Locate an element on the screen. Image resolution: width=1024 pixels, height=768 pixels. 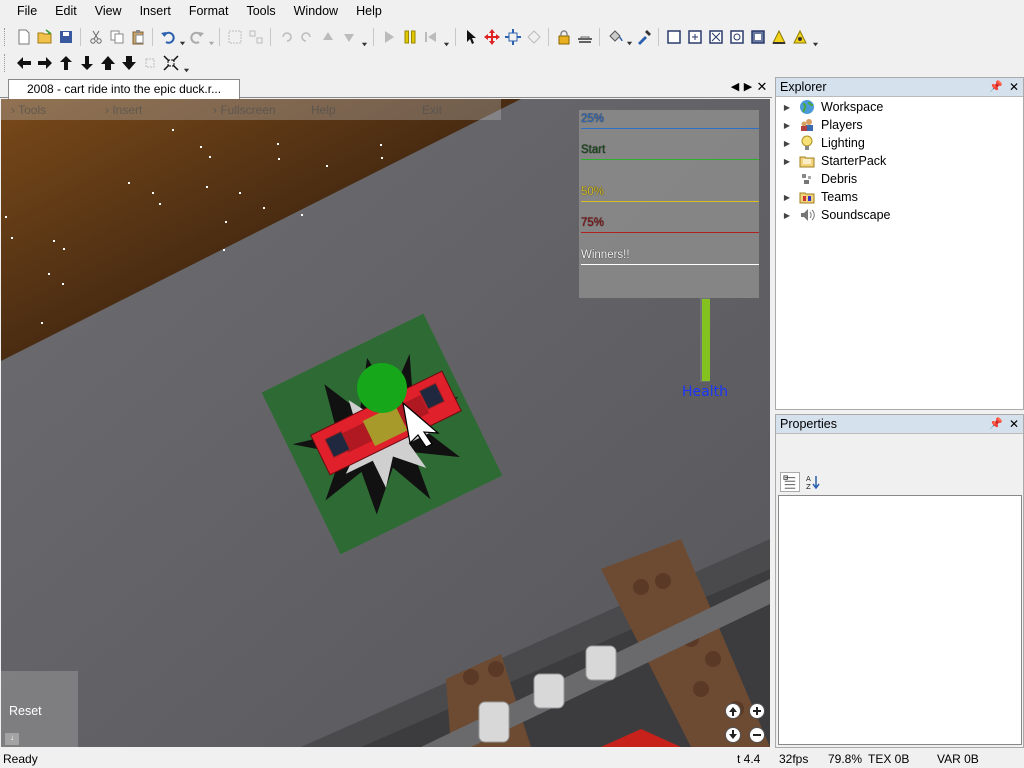
menu-insert: Insert is located at coordinates (155, 11).